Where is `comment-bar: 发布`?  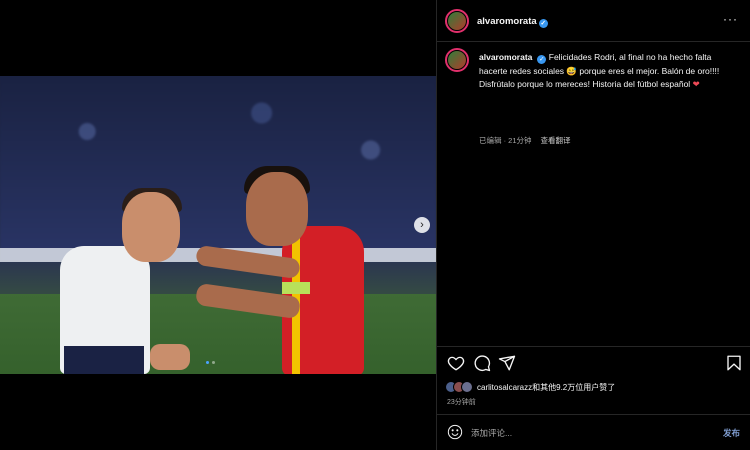 comment-bar: 发布 is located at coordinates (593, 432).